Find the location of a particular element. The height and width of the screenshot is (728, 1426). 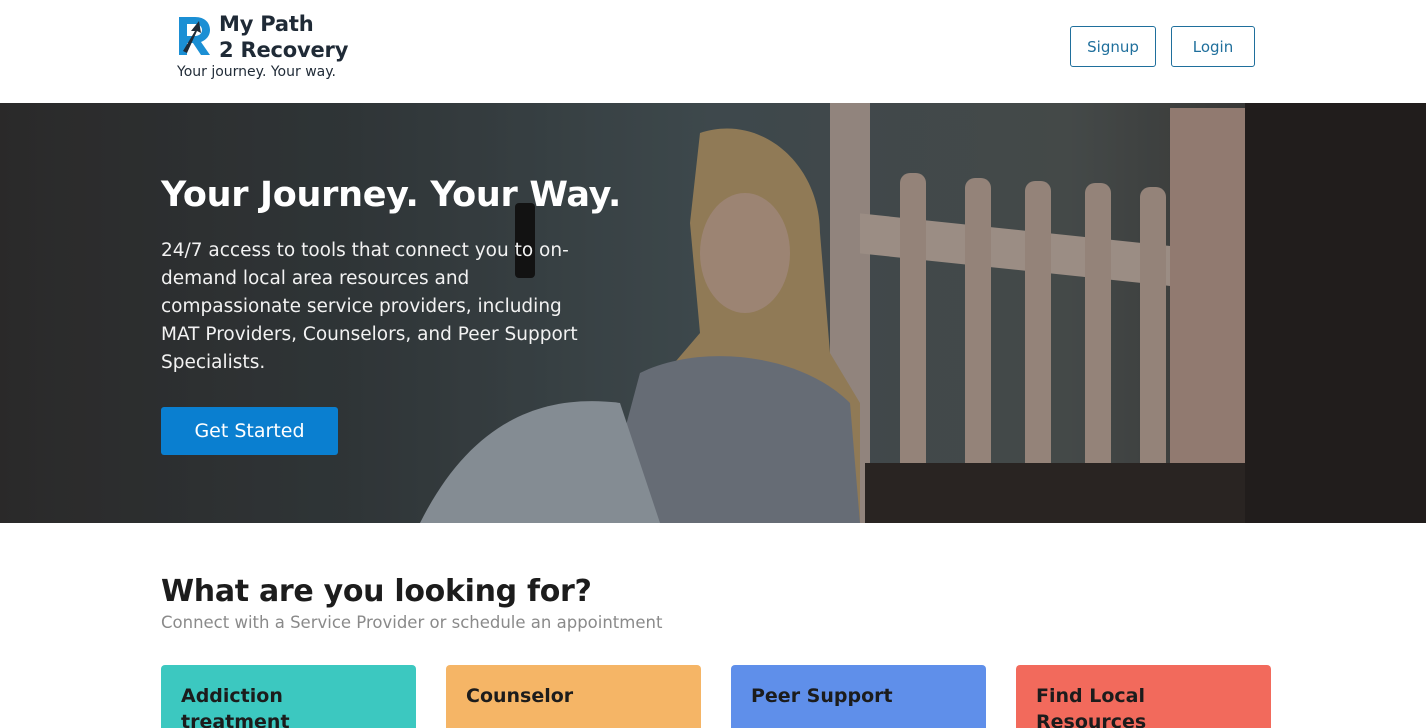

logo-line-1: My Path is located at coordinates (266, 24).